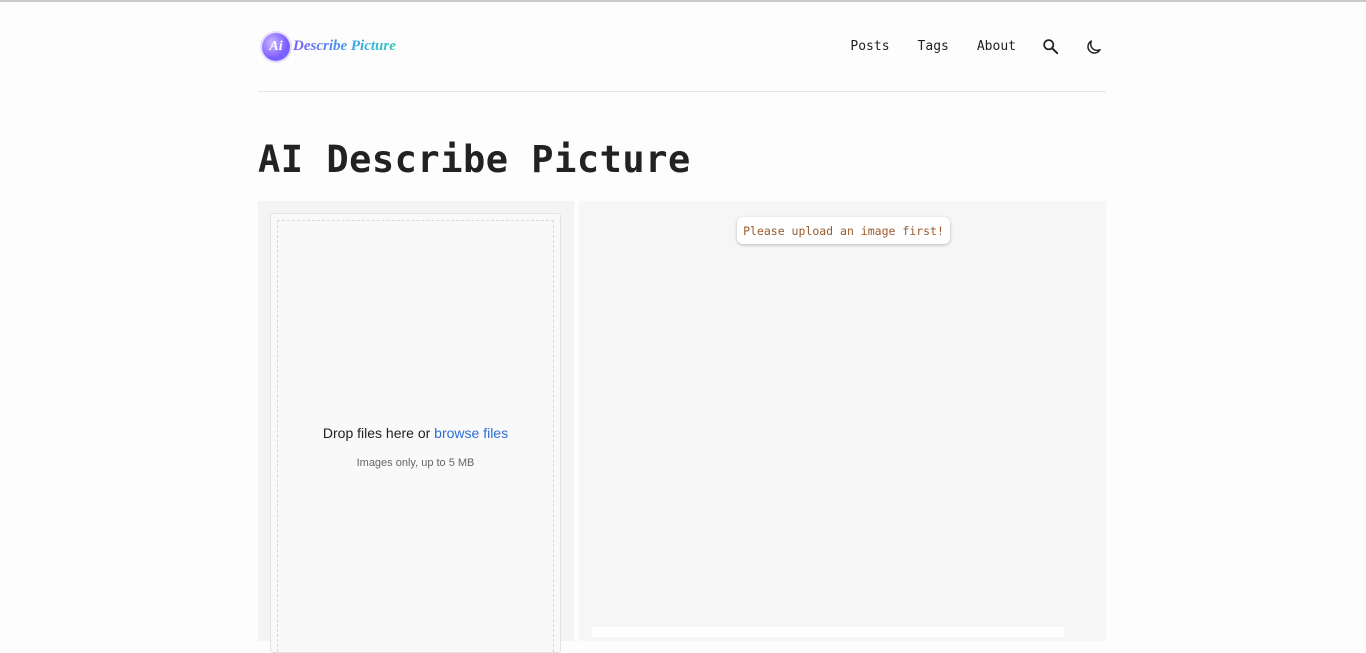 This screenshot has width=1366, height=653. Describe the element at coordinates (828, 632) in the screenshot. I see `result-output-area` at that location.